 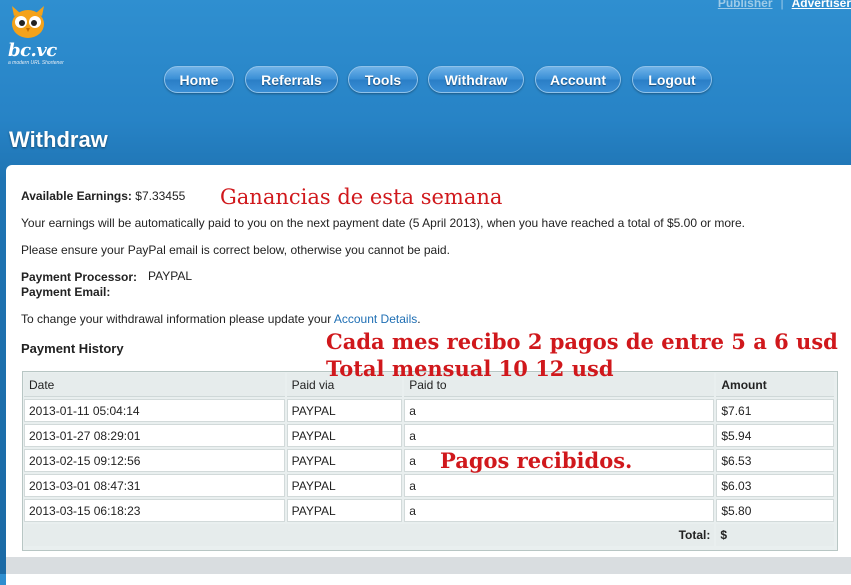 What do you see at coordinates (775, 485) in the screenshot?
I see `cell-amount: $6.03` at bounding box center [775, 485].